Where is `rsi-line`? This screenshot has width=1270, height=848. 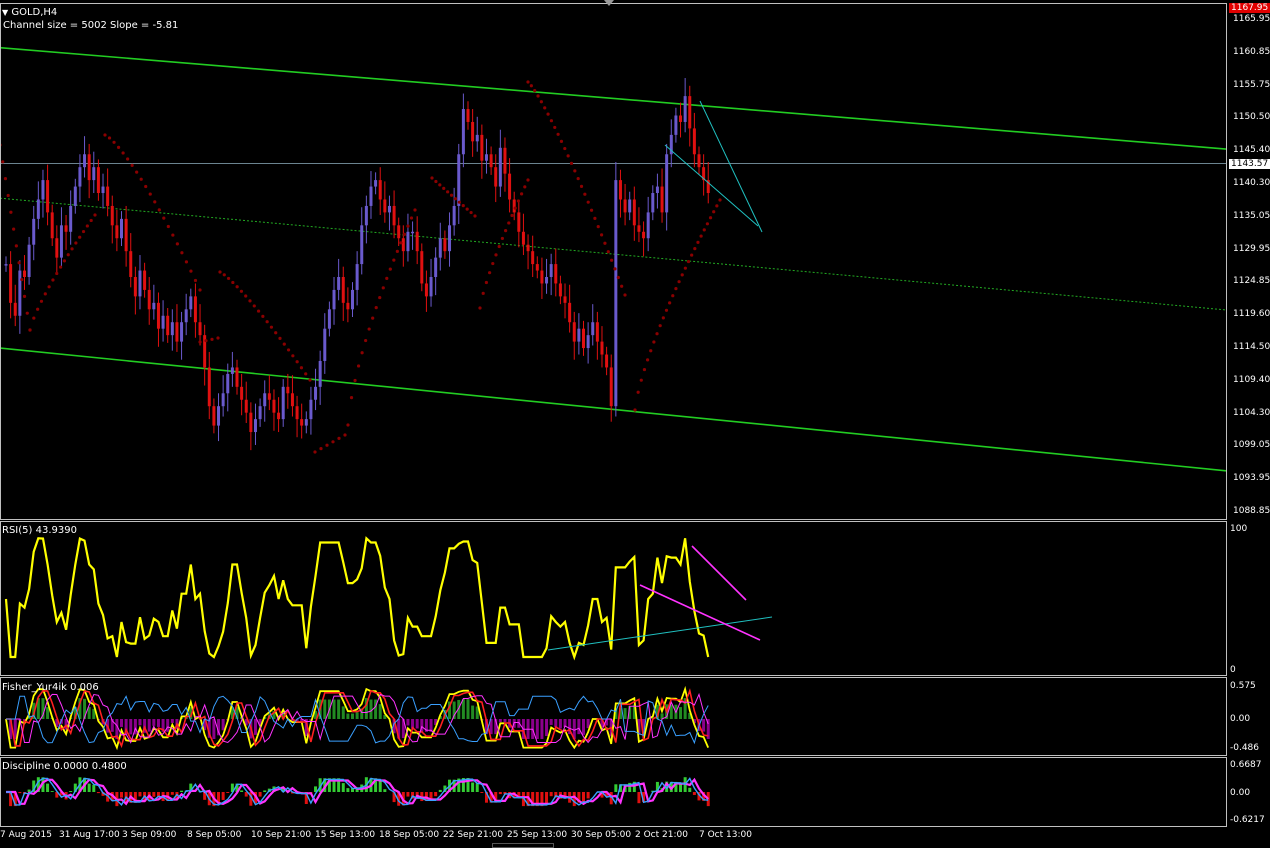
rsi-line is located at coordinates (357, 598).